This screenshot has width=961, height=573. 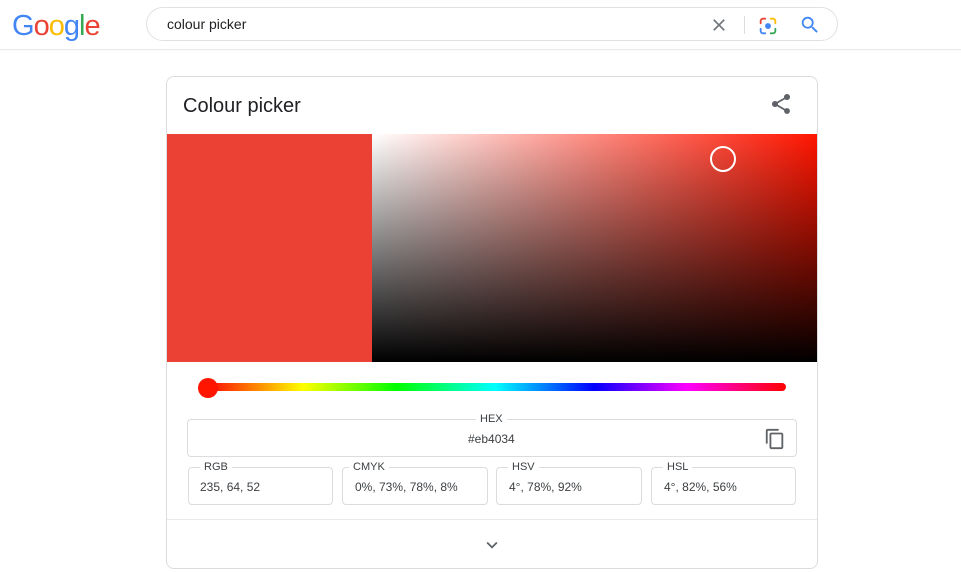 What do you see at coordinates (23, 26) in the screenshot?
I see `logo-letter: G` at bounding box center [23, 26].